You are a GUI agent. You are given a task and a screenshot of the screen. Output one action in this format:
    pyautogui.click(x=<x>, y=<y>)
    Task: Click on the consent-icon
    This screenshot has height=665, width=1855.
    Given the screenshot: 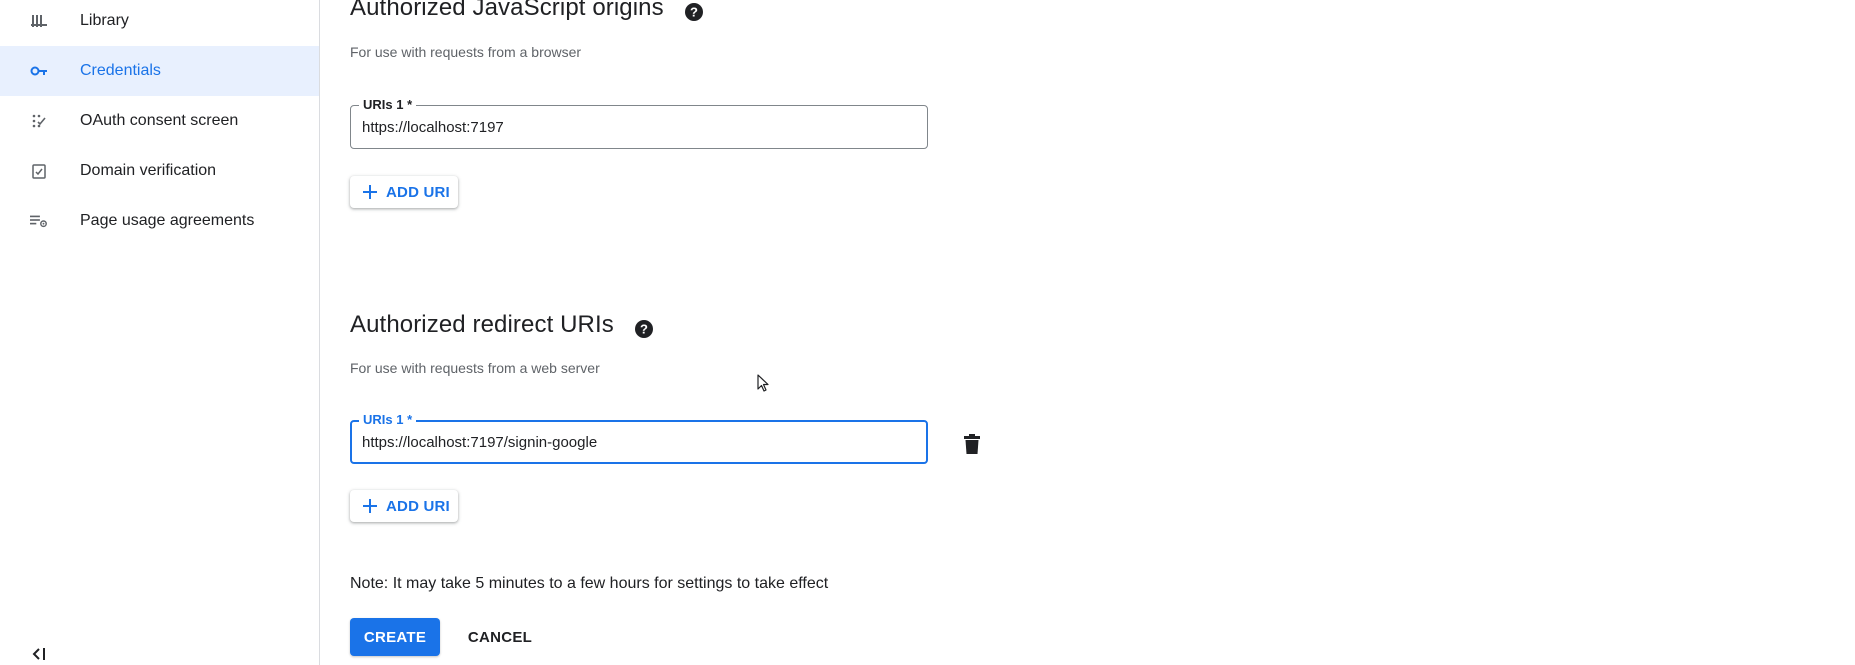 What is the action you would take?
    pyautogui.click(x=39, y=121)
    